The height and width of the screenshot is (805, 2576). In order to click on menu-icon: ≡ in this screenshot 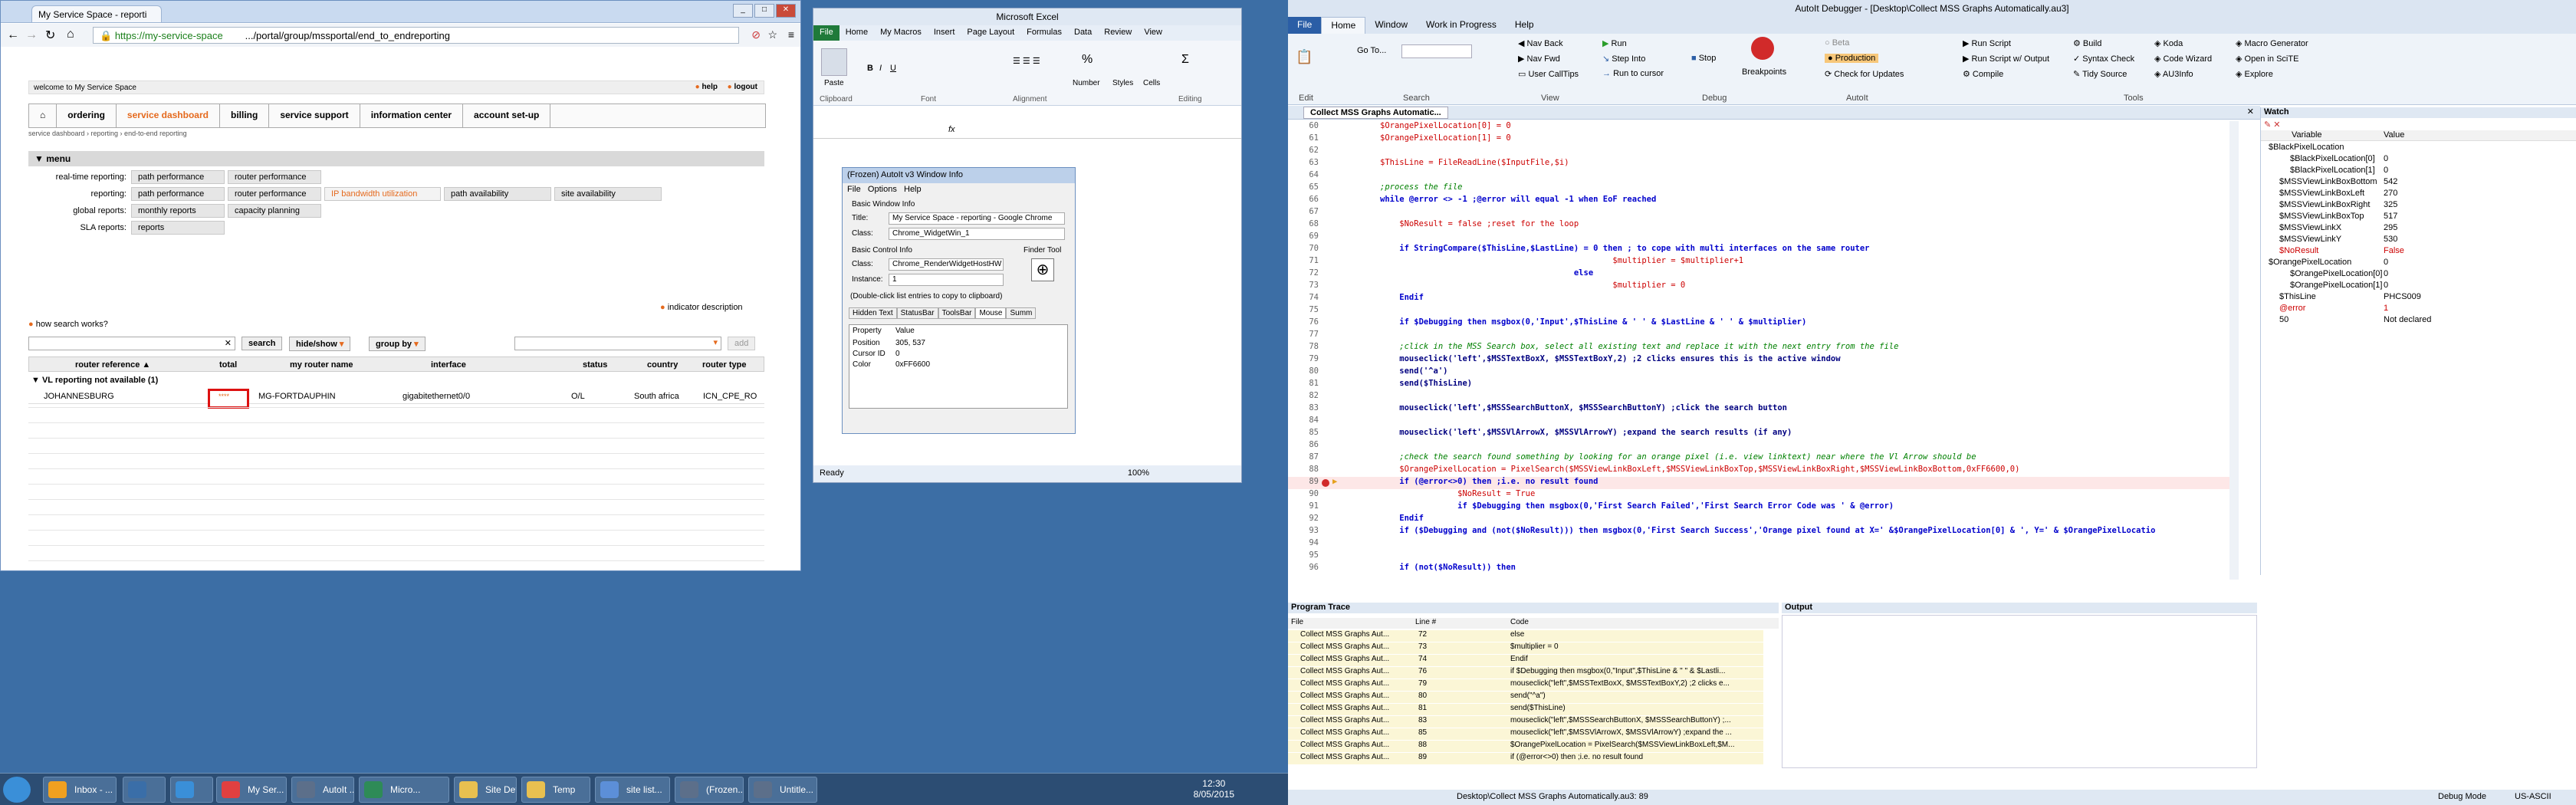, I will do `click(791, 34)`.